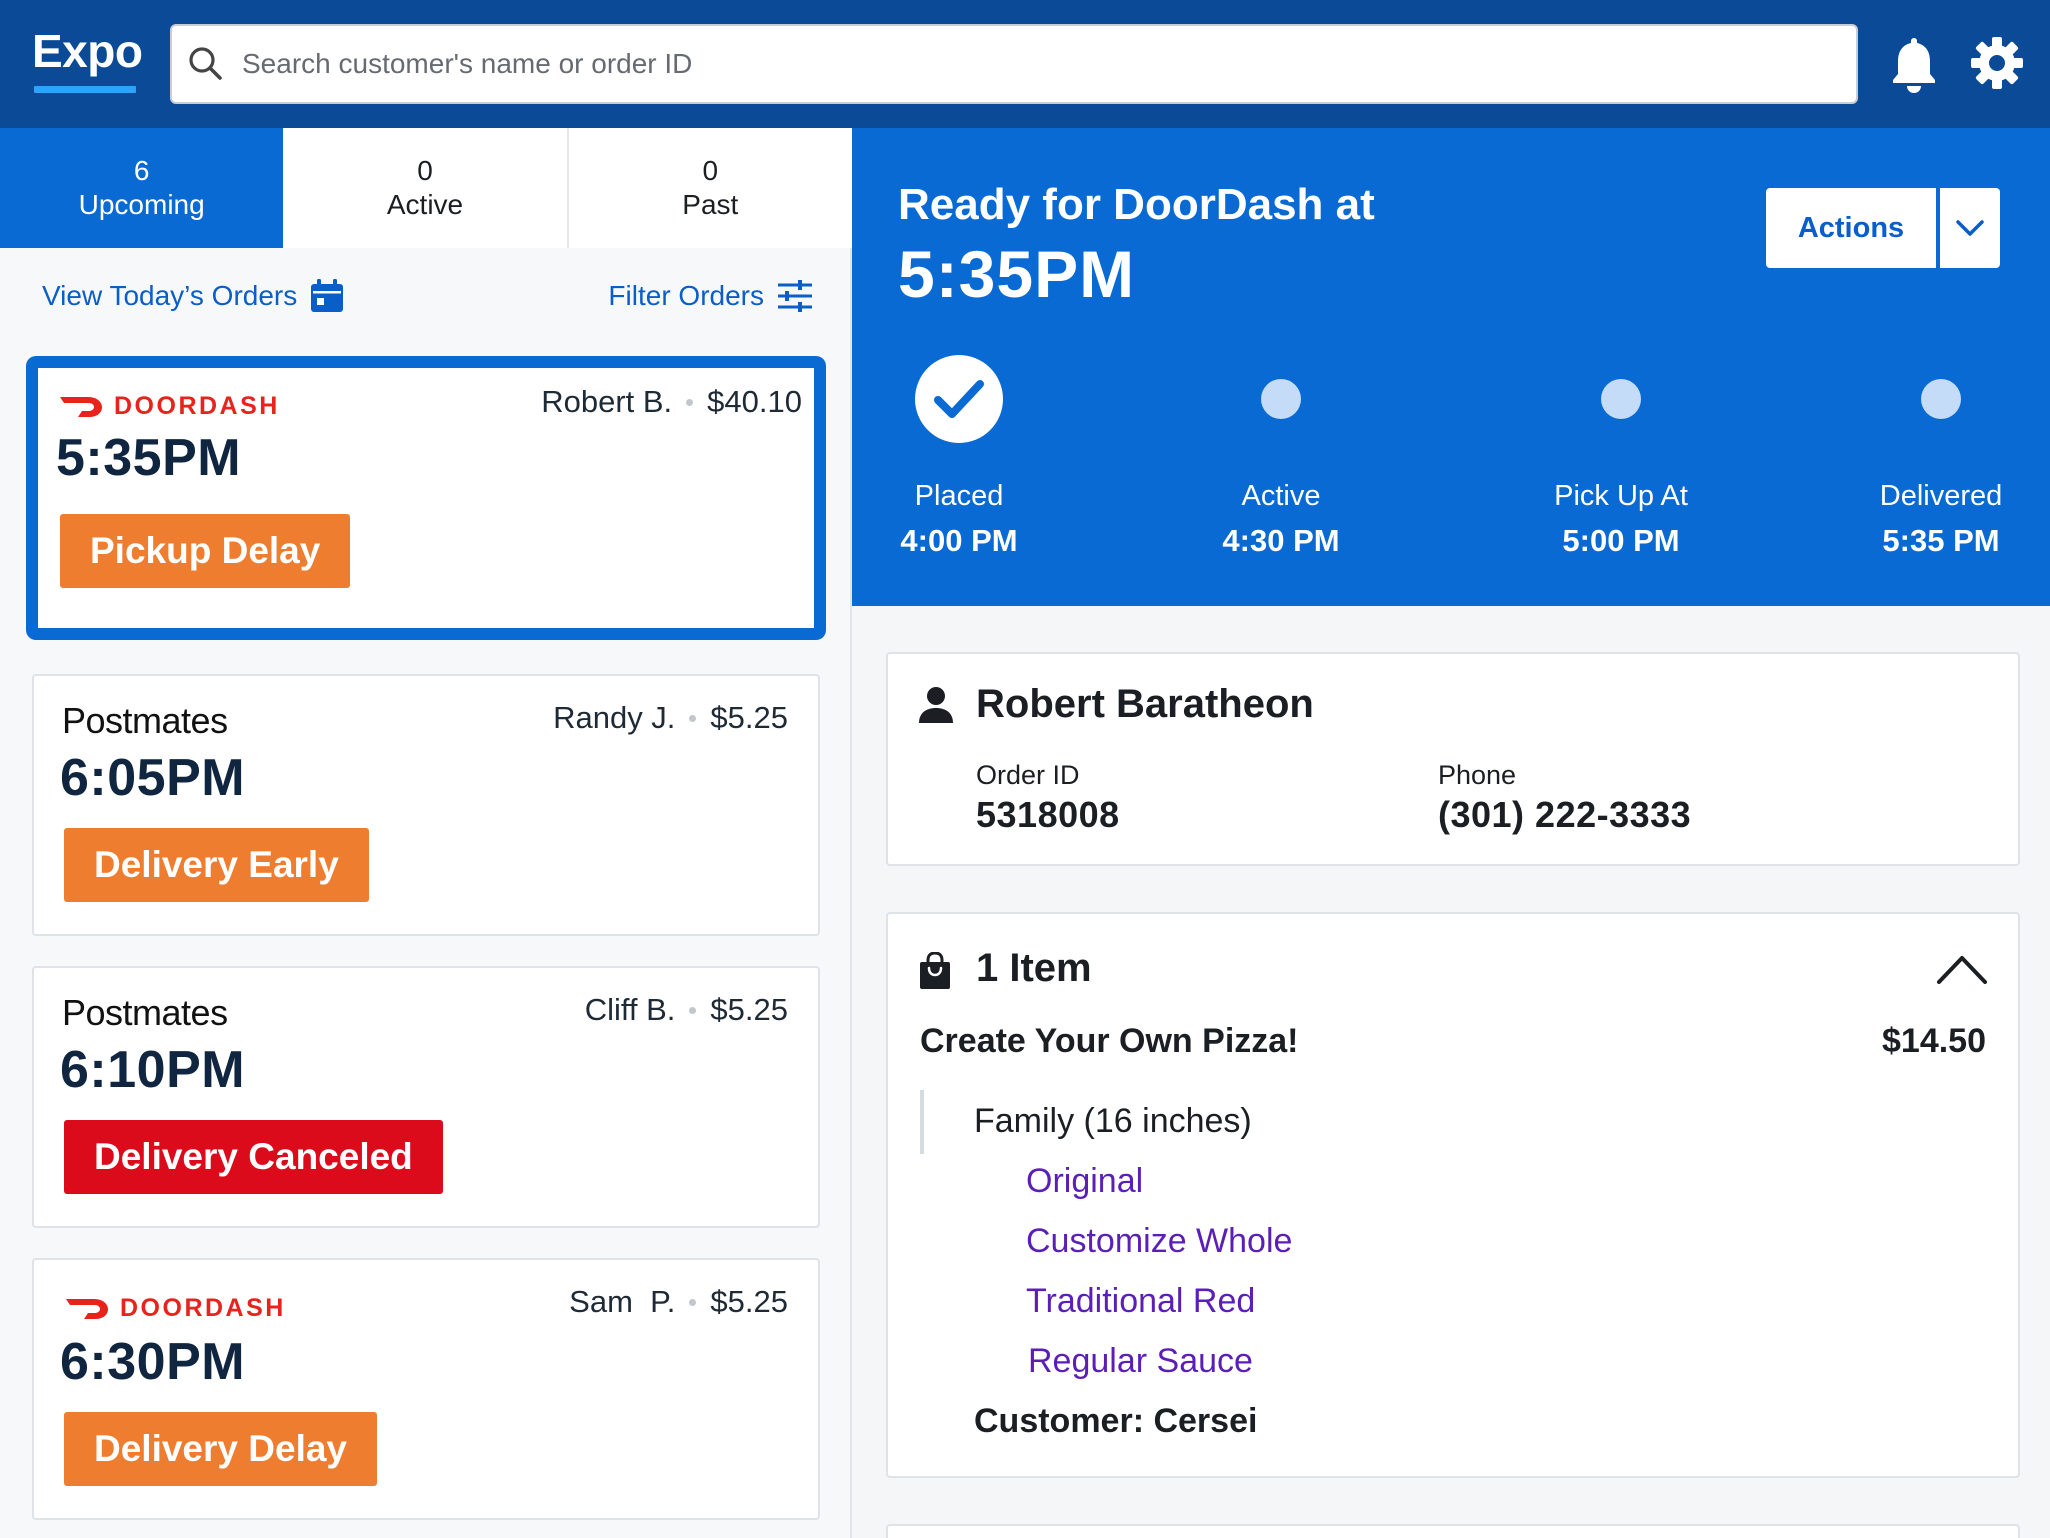 This screenshot has height=1538, width=2050. I want to click on customer-name: Sam P., so click(622, 1301).